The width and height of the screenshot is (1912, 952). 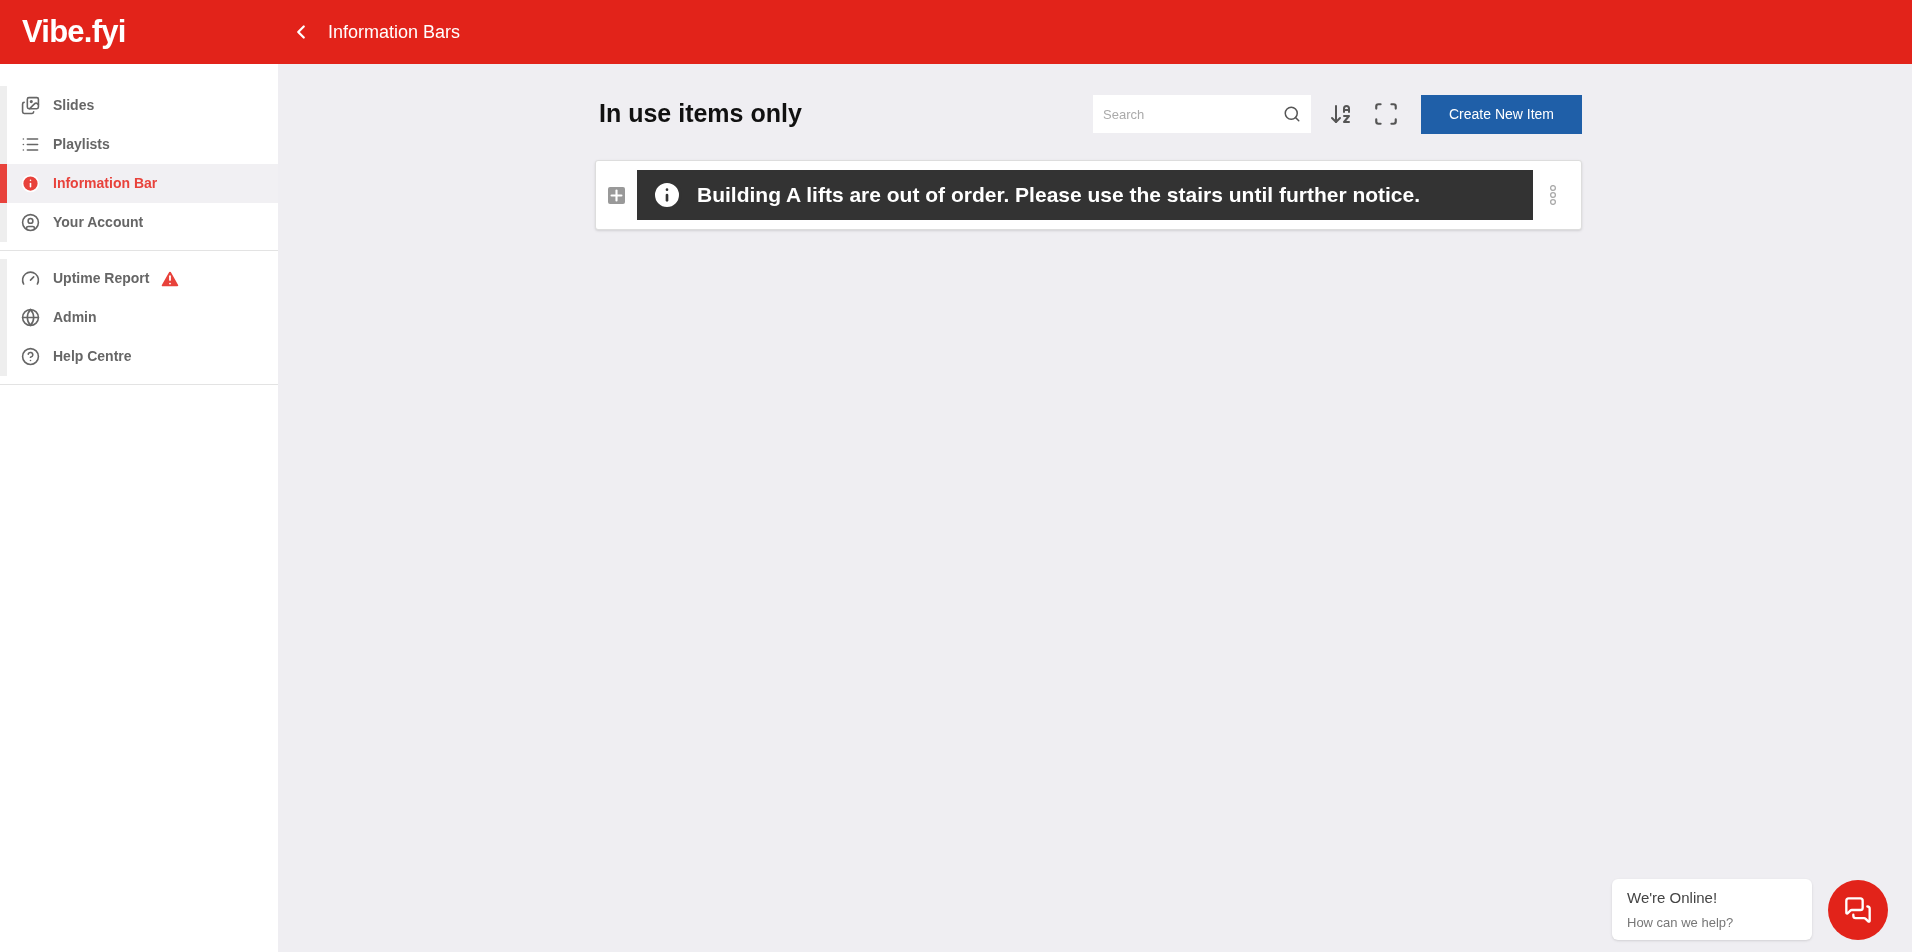 What do you see at coordinates (101, 278) in the screenshot?
I see `sidebar-label: Uptime Report` at bounding box center [101, 278].